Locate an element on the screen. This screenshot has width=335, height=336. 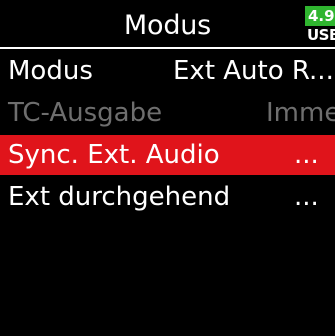
power-source-label: USB is located at coordinates (321, 35).